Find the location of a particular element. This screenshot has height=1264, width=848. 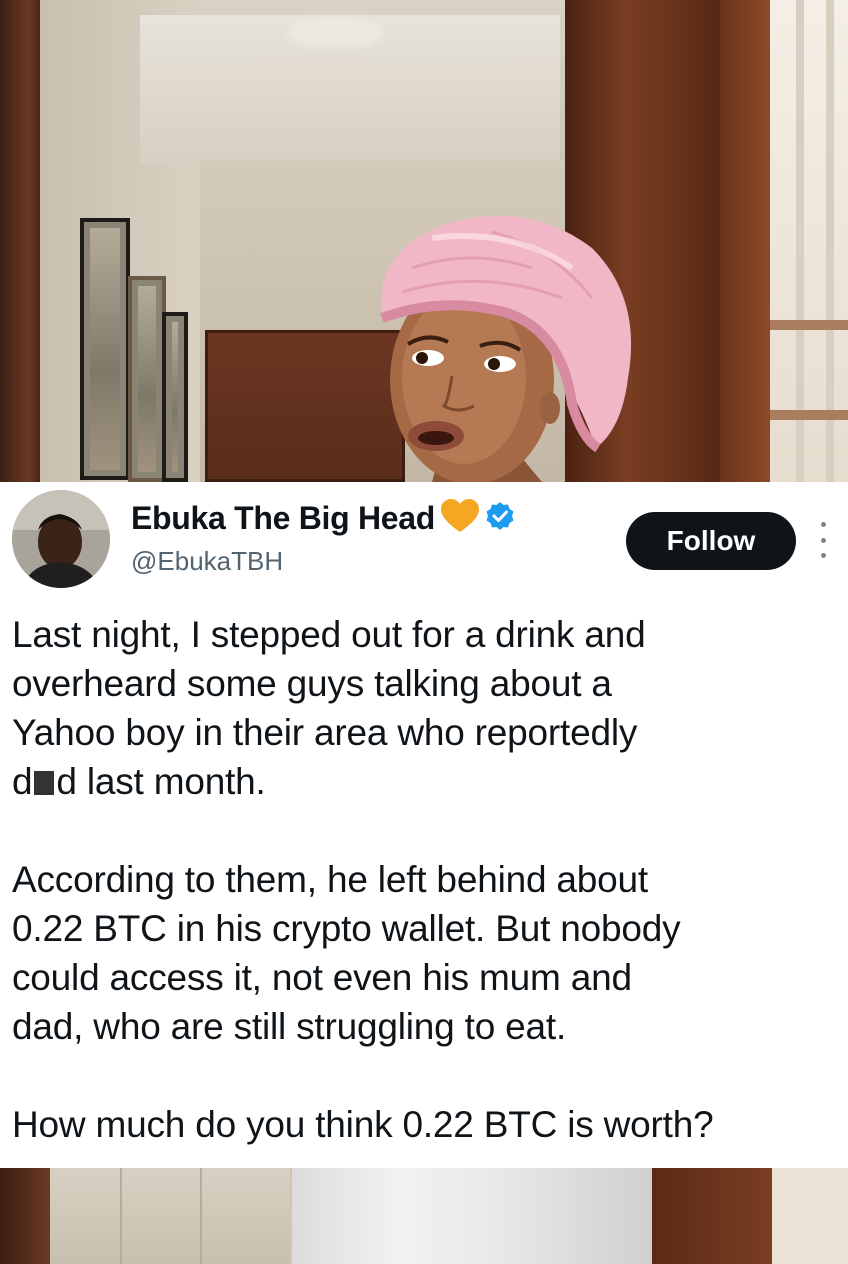

verified-badge-icon is located at coordinates (500, 518).